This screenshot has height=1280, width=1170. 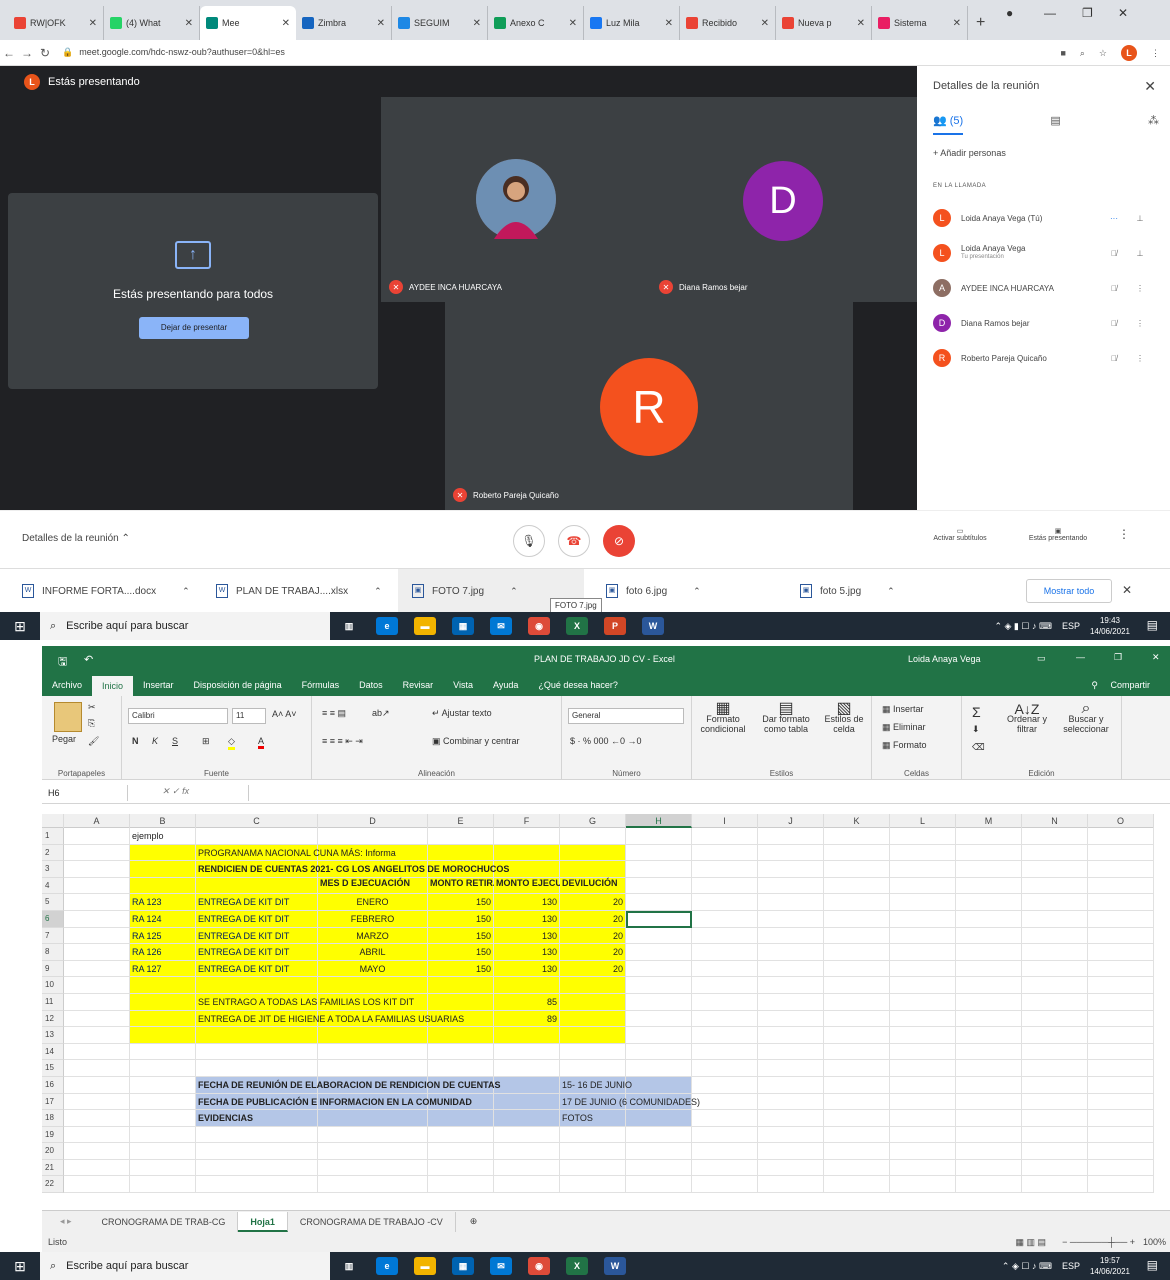 I want to click on store-icon: ▦, so click(x=463, y=626).